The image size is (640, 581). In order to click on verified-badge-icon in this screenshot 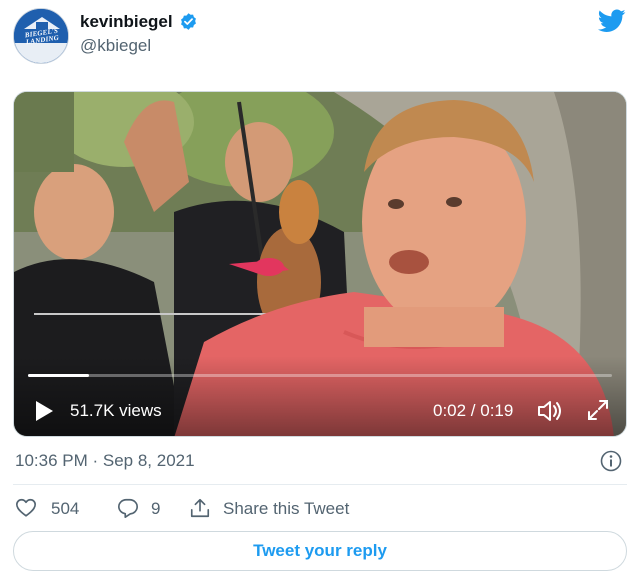, I will do `click(188, 21)`.